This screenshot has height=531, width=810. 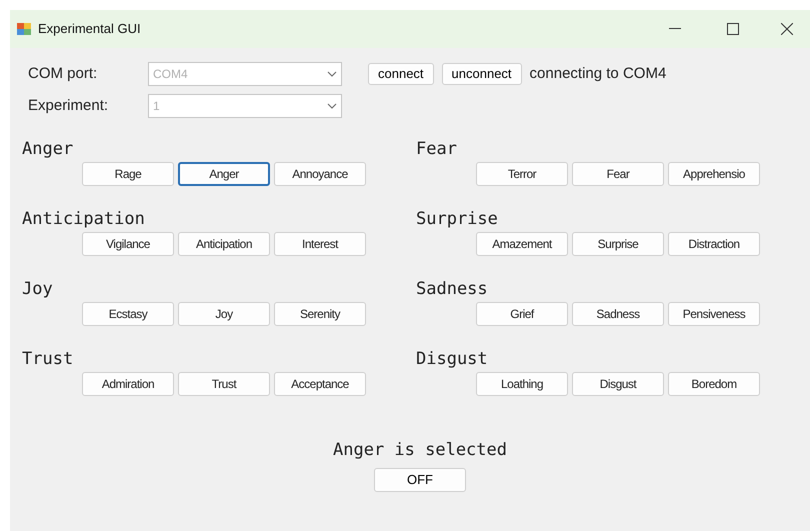 What do you see at coordinates (24, 29) in the screenshot?
I see `app-icon` at bounding box center [24, 29].